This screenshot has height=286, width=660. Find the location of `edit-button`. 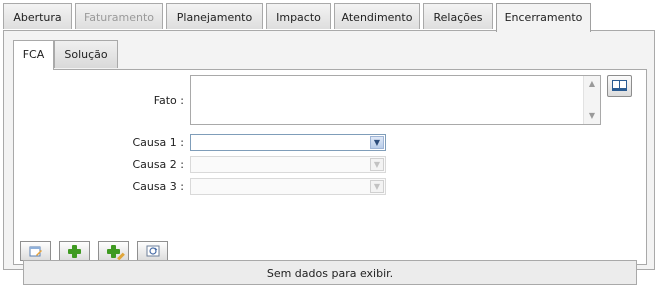

edit-button is located at coordinates (35, 251).